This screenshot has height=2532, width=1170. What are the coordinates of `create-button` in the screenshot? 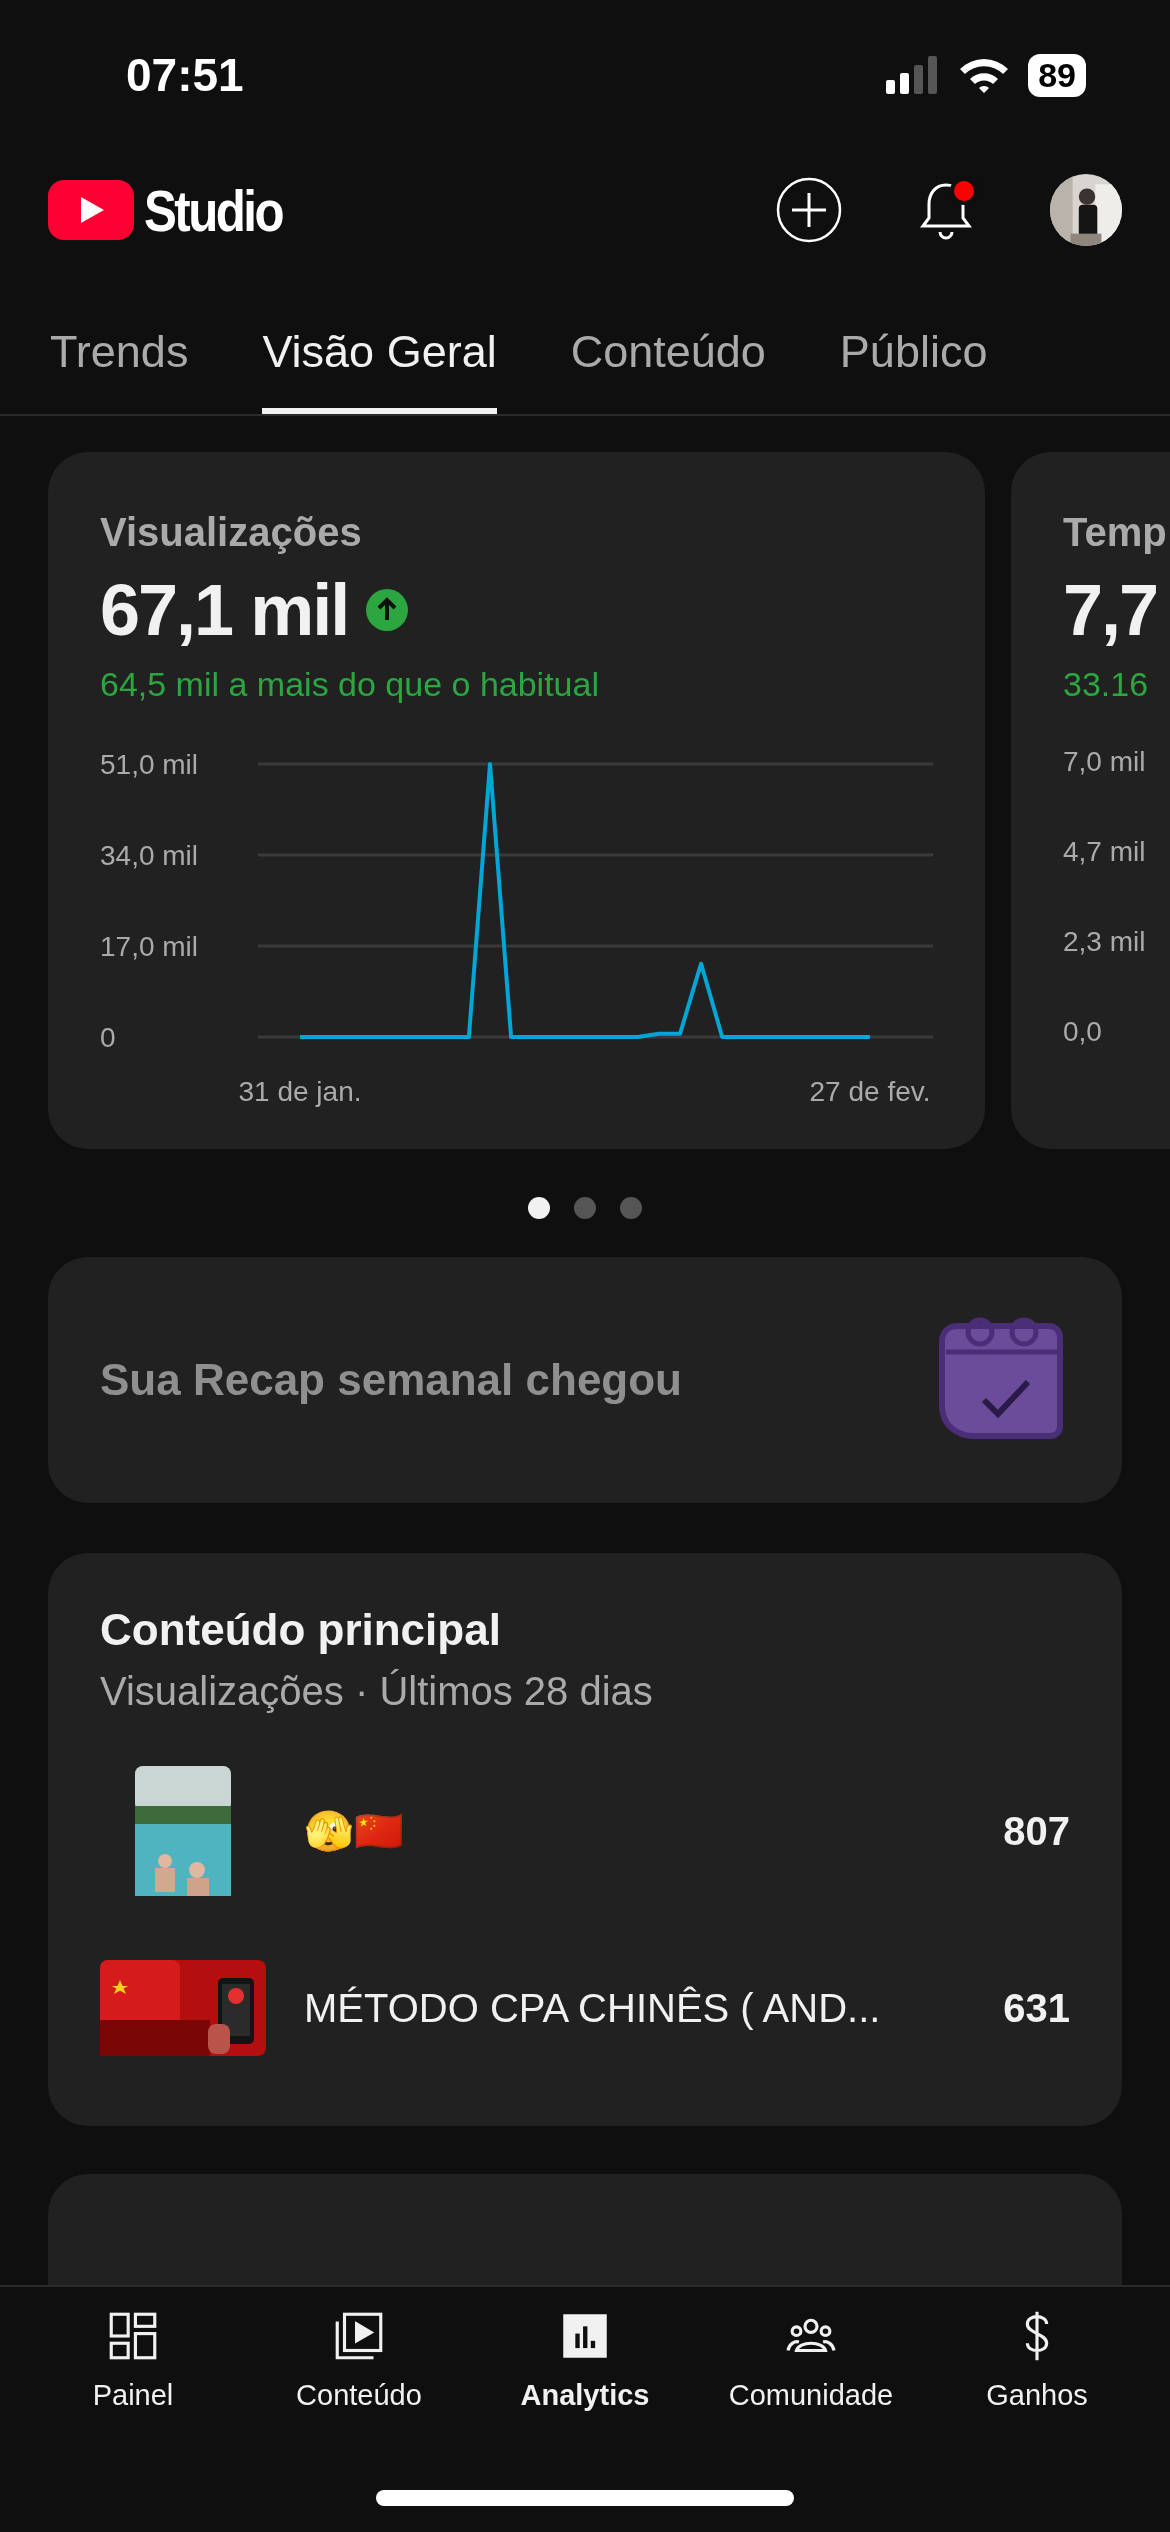 It's located at (809, 210).